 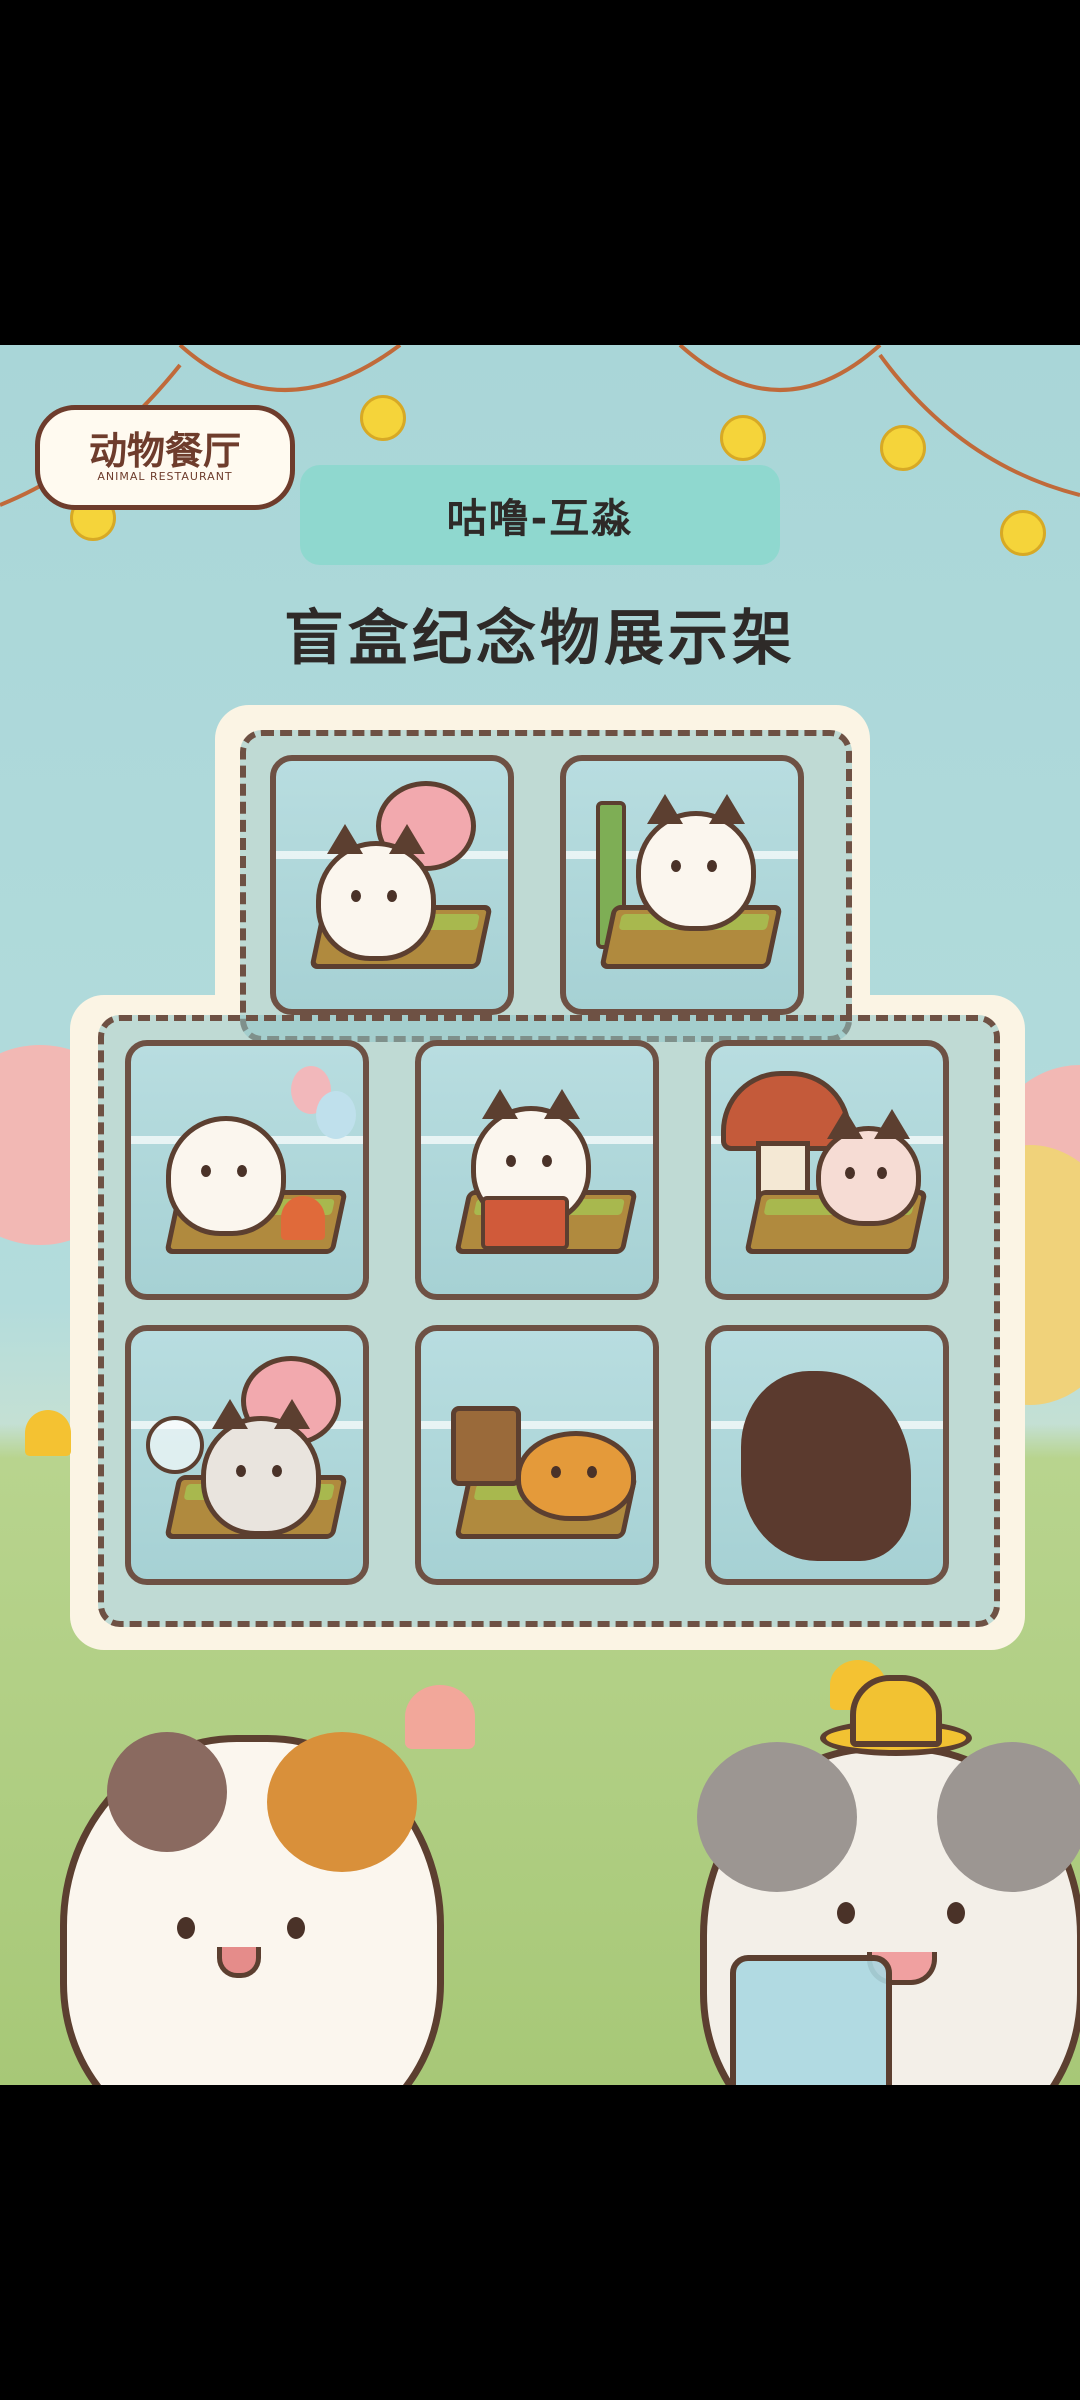 I want to click on jar-icon, so click(x=811, y=2020).